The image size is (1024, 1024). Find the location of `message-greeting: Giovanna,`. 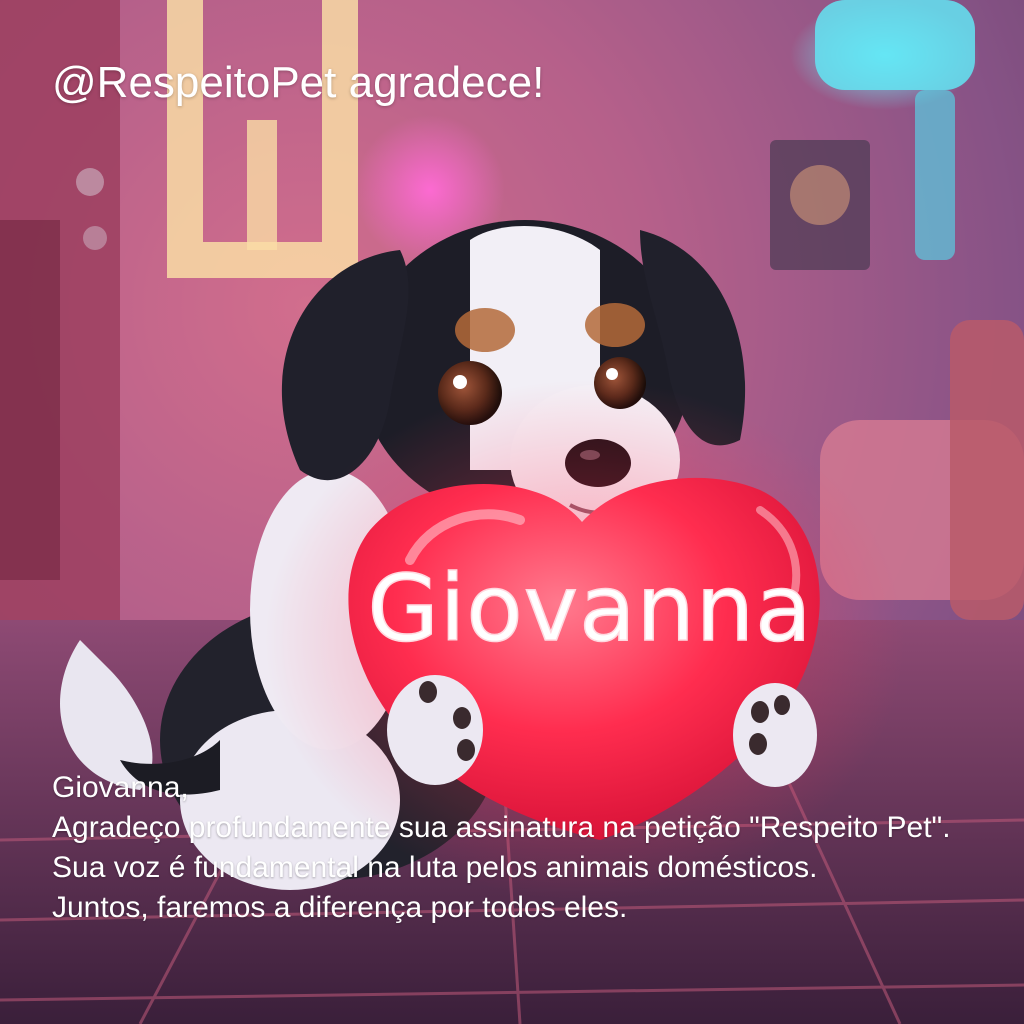

message-greeting: Giovanna, is located at coordinates (120, 787).